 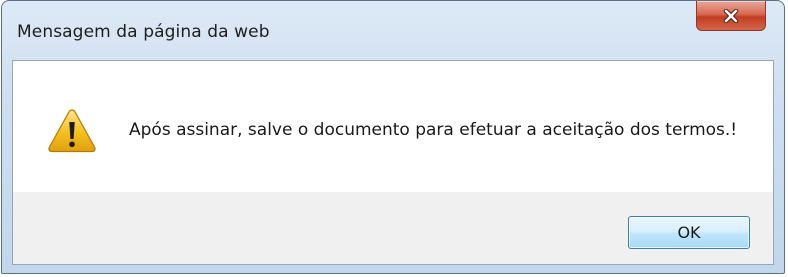 I want to click on close-button, so click(x=731, y=16).